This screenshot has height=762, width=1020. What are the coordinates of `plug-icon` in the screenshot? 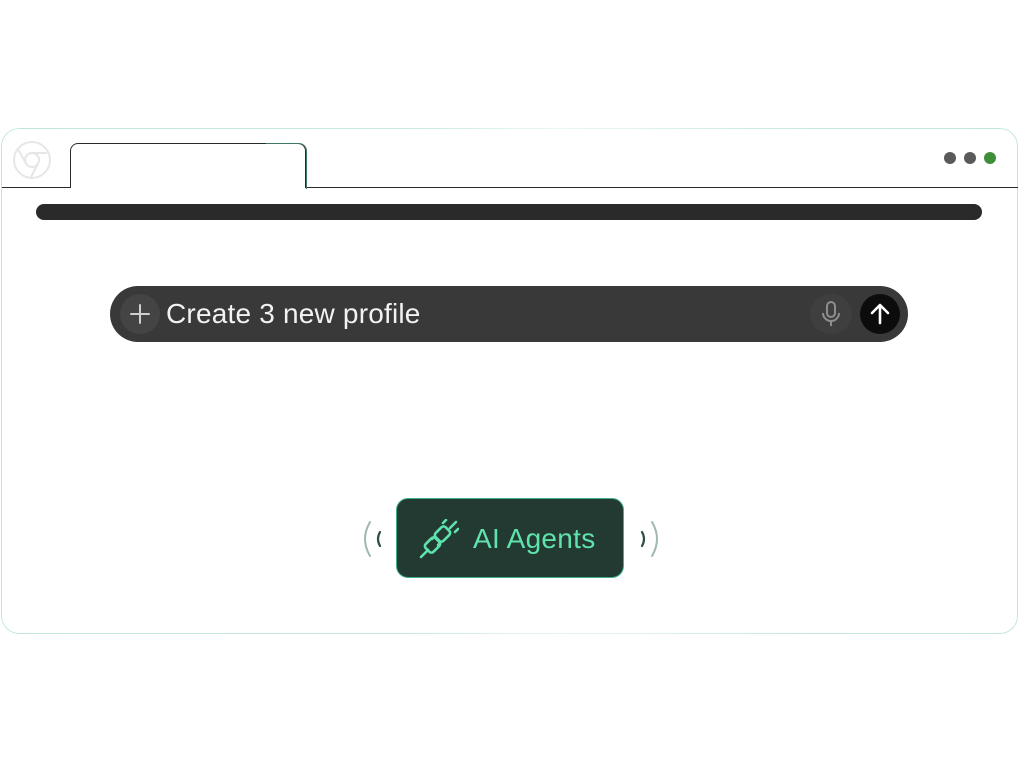 It's located at (439, 539).